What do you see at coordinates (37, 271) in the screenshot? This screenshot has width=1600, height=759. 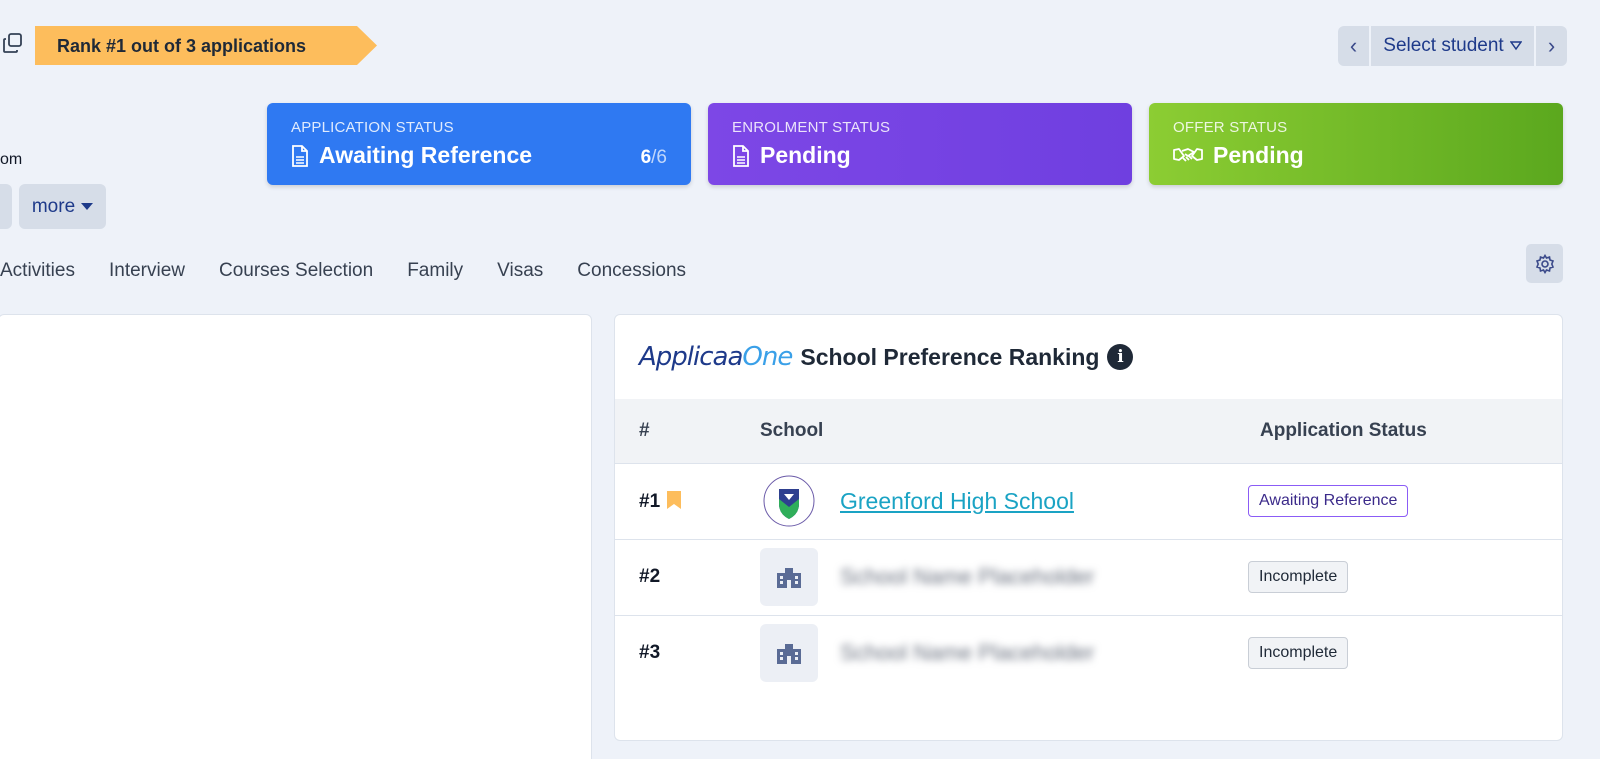 I see `tab-activities: Activities` at bounding box center [37, 271].